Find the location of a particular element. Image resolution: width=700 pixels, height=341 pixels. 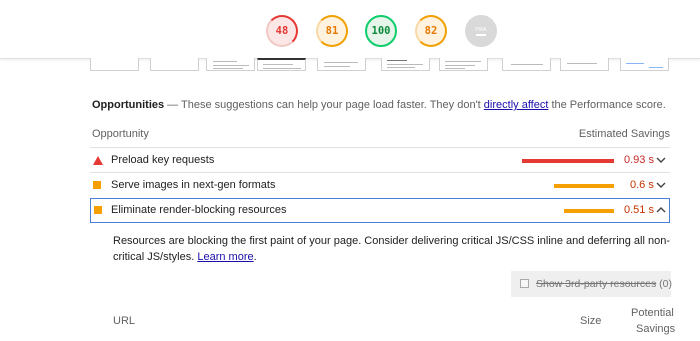

savings-value: 0.51 s is located at coordinates (639, 210).